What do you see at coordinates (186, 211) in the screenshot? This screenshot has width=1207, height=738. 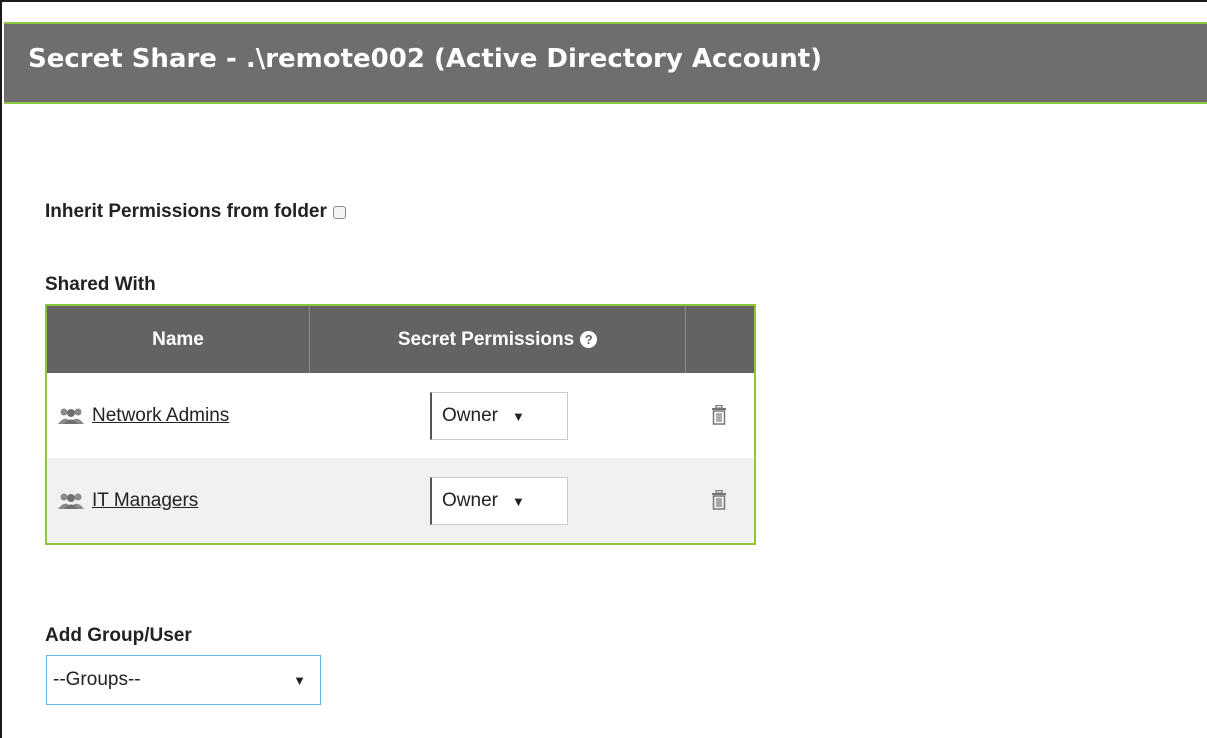 I see `inherit-permissions-label: Inherit Permissions from folder` at bounding box center [186, 211].